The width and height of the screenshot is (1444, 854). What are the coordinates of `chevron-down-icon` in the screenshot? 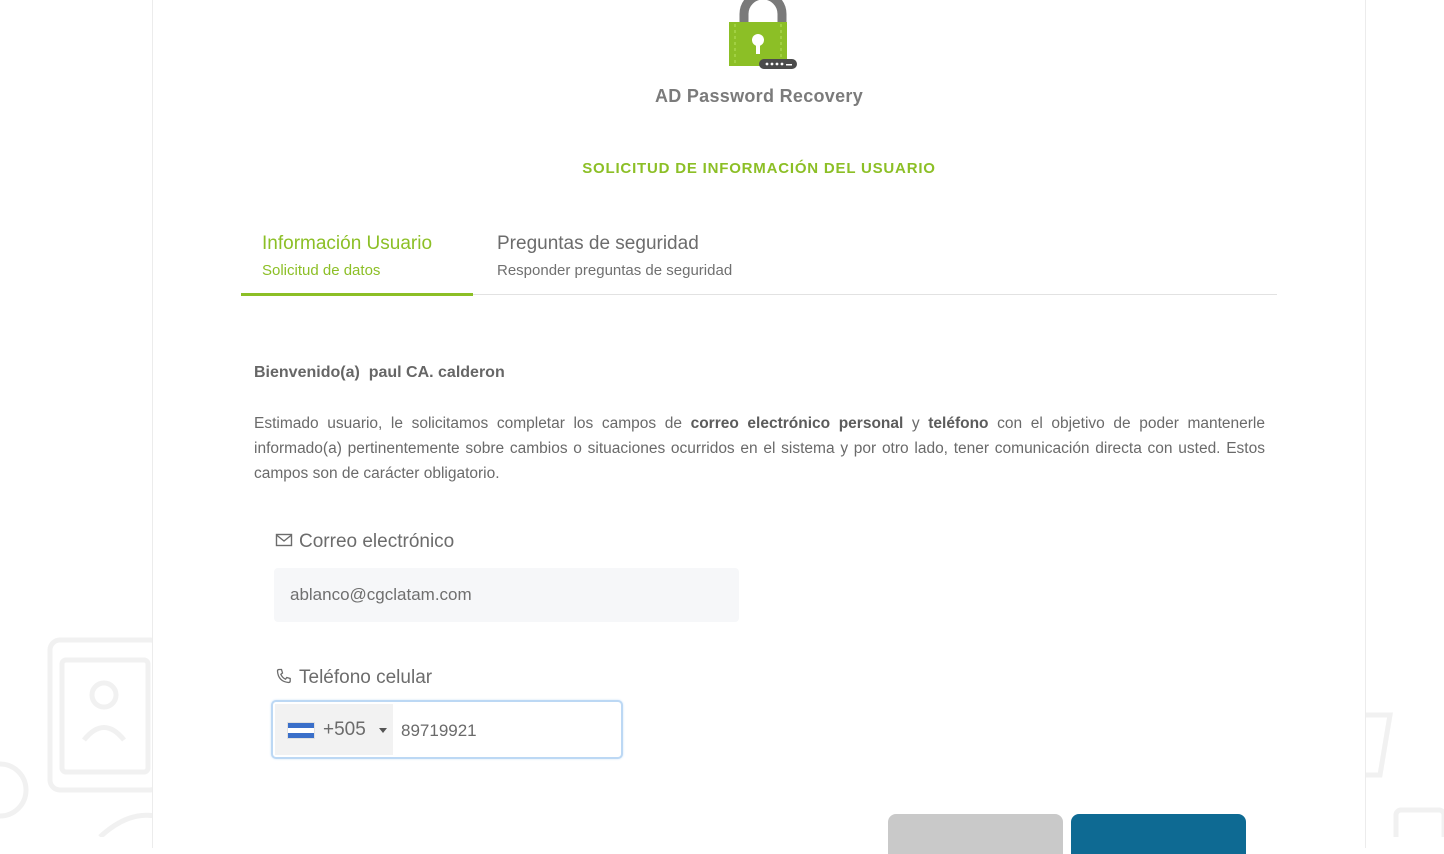 It's located at (383, 730).